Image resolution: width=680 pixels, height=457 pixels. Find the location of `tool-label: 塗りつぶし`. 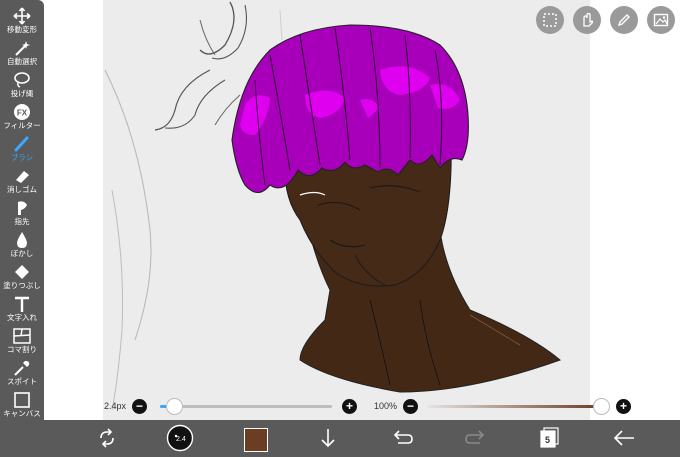

tool-label: 塗りつぶし is located at coordinates (22, 285).